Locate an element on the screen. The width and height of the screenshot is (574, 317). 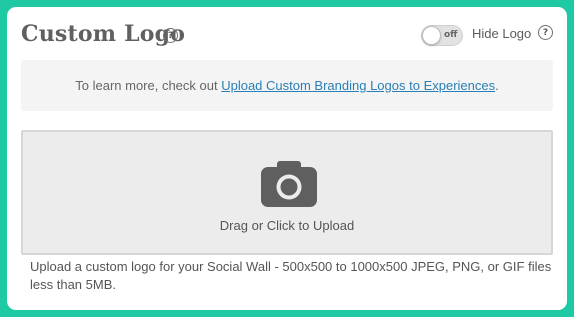
camera-icon is located at coordinates (289, 184).